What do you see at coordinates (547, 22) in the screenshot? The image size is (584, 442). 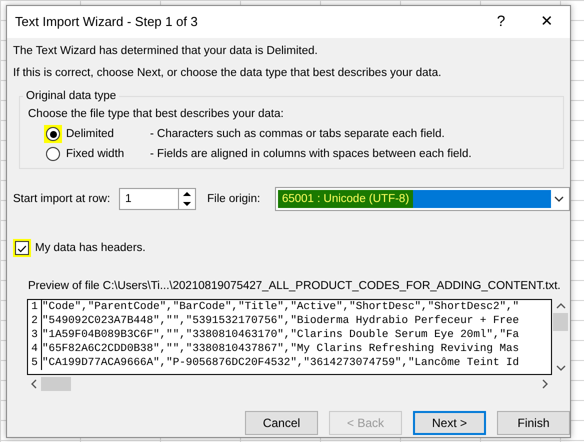 I see `close-button: ✕` at bounding box center [547, 22].